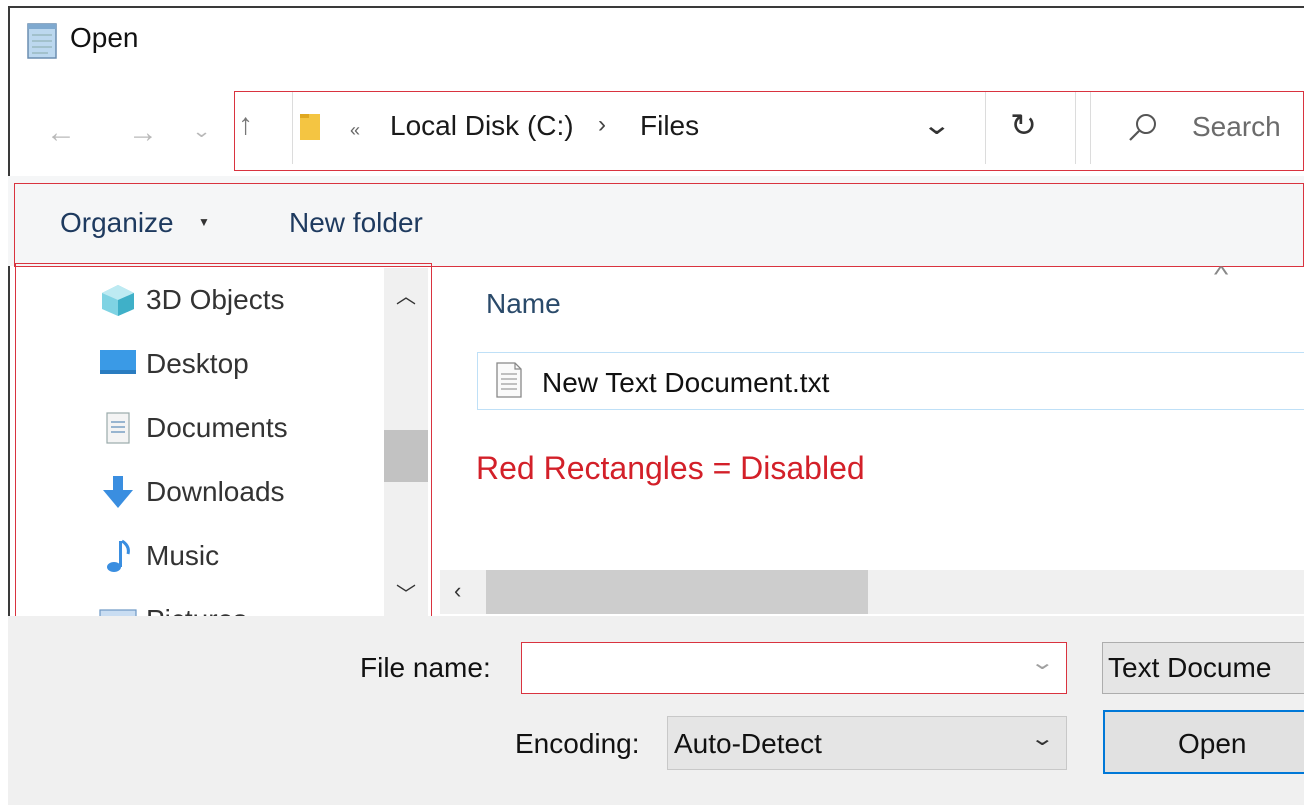  I want to click on search-input: Search, so click(1236, 127).